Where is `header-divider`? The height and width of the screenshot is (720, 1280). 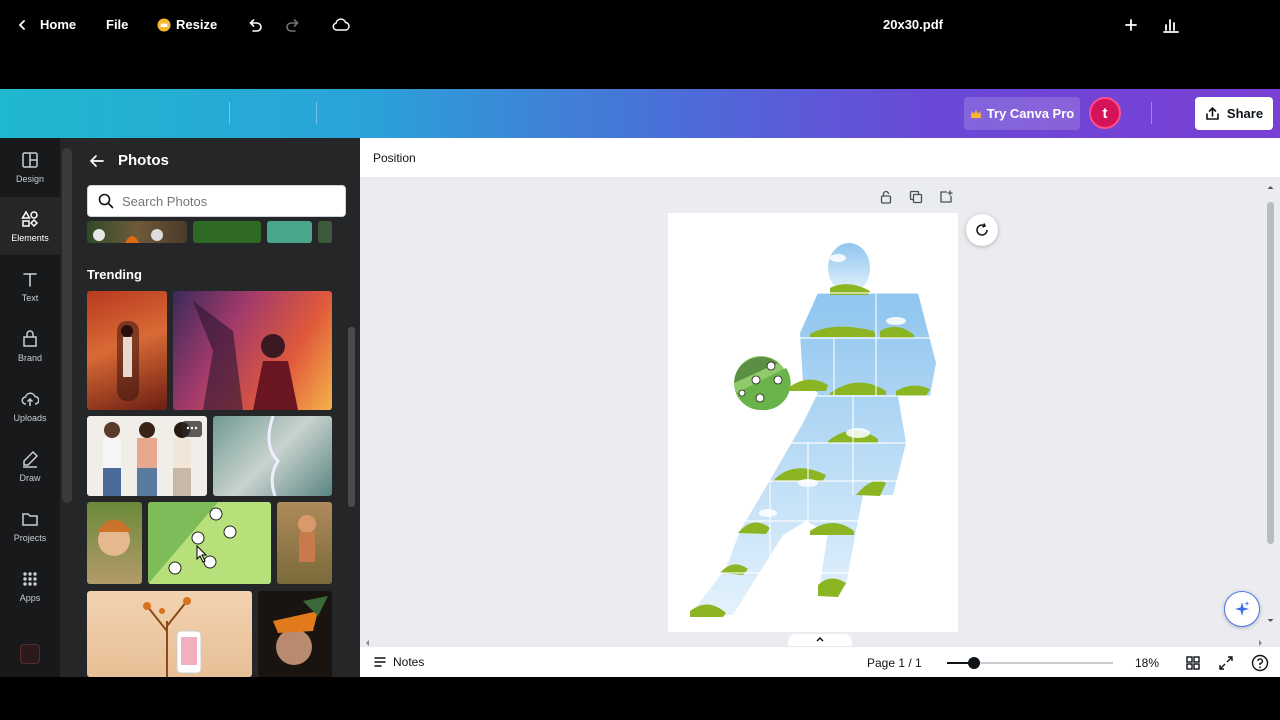 header-divider is located at coordinates (229, 113).